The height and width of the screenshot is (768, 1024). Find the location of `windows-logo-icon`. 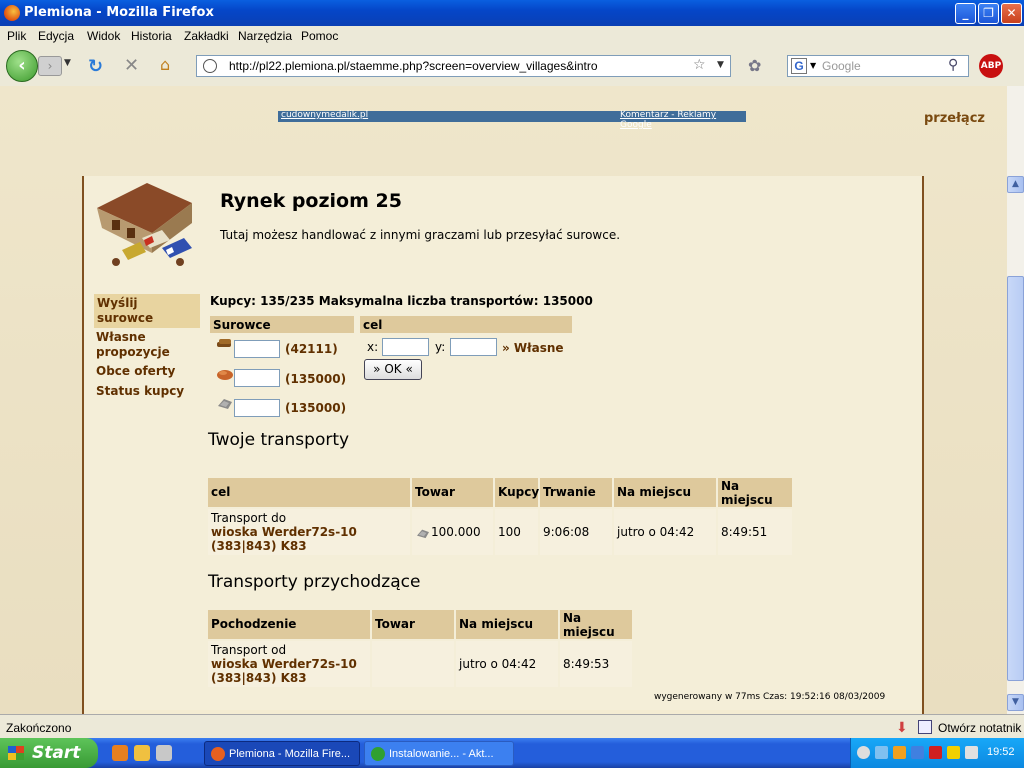

windows-logo-icon is located at coordinates (16, 753).